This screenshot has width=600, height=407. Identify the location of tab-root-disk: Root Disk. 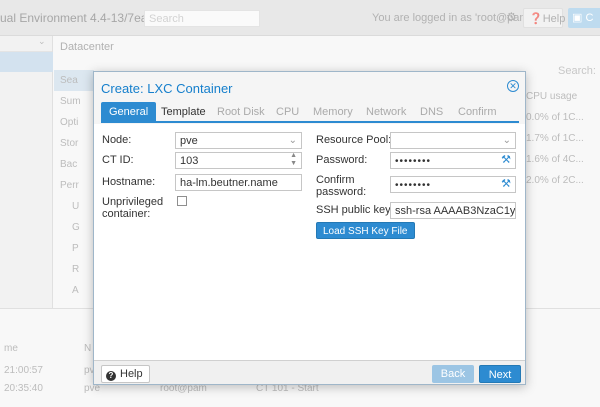
(241, 112).